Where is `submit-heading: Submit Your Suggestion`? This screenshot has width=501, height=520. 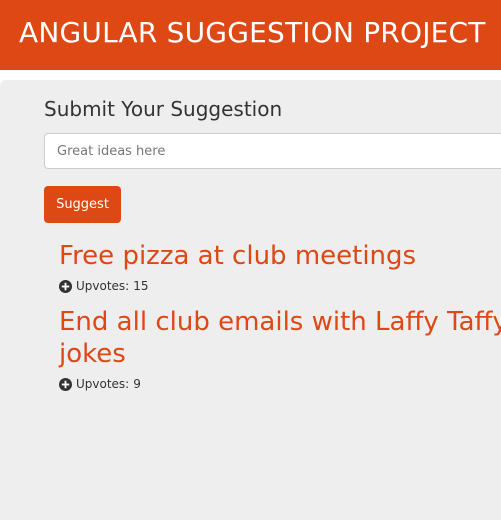
submit-heading: Submit Your Suggestion is located at coordinates (163, 109).